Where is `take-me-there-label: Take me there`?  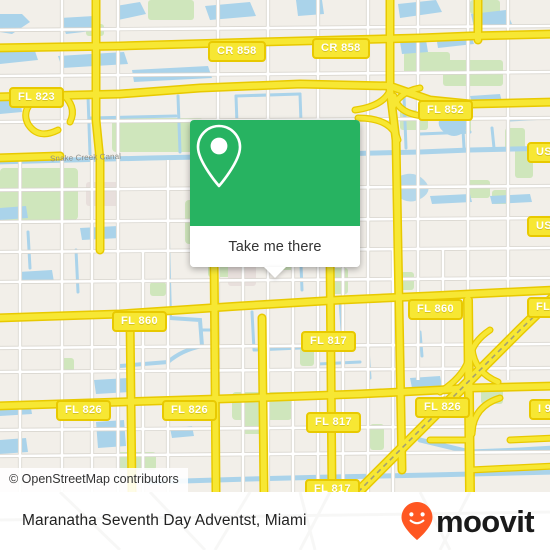 take-me-there-label: Take me there is located at coordinates (275, 246).